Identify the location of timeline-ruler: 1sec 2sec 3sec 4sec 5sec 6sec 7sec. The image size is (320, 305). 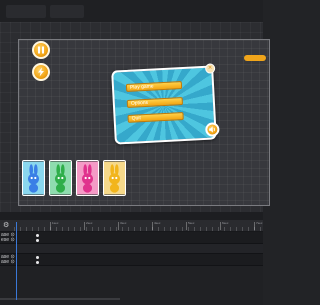
(138, 225).